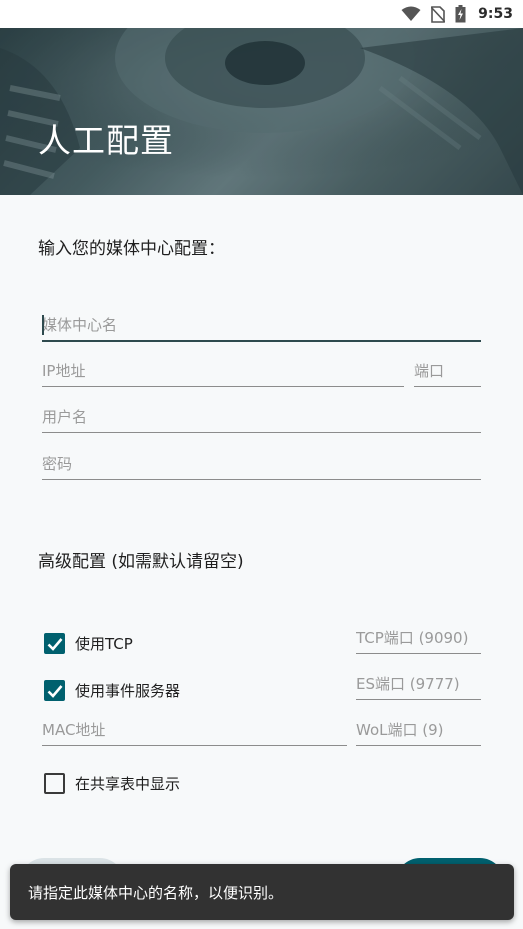 Image resolution: width=523 pixels, height=929 pixels. I want to click on no-sim-icon, so click(438, 14).